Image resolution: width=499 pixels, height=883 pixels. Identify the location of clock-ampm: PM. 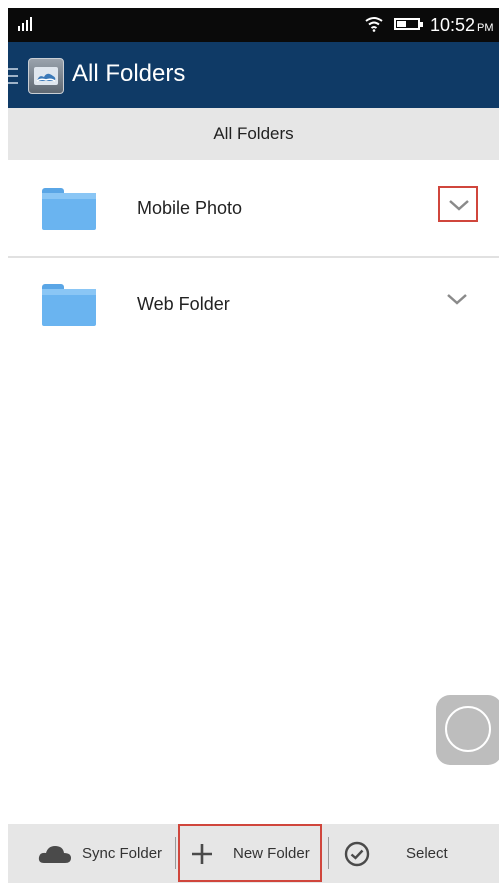
(485, 28).